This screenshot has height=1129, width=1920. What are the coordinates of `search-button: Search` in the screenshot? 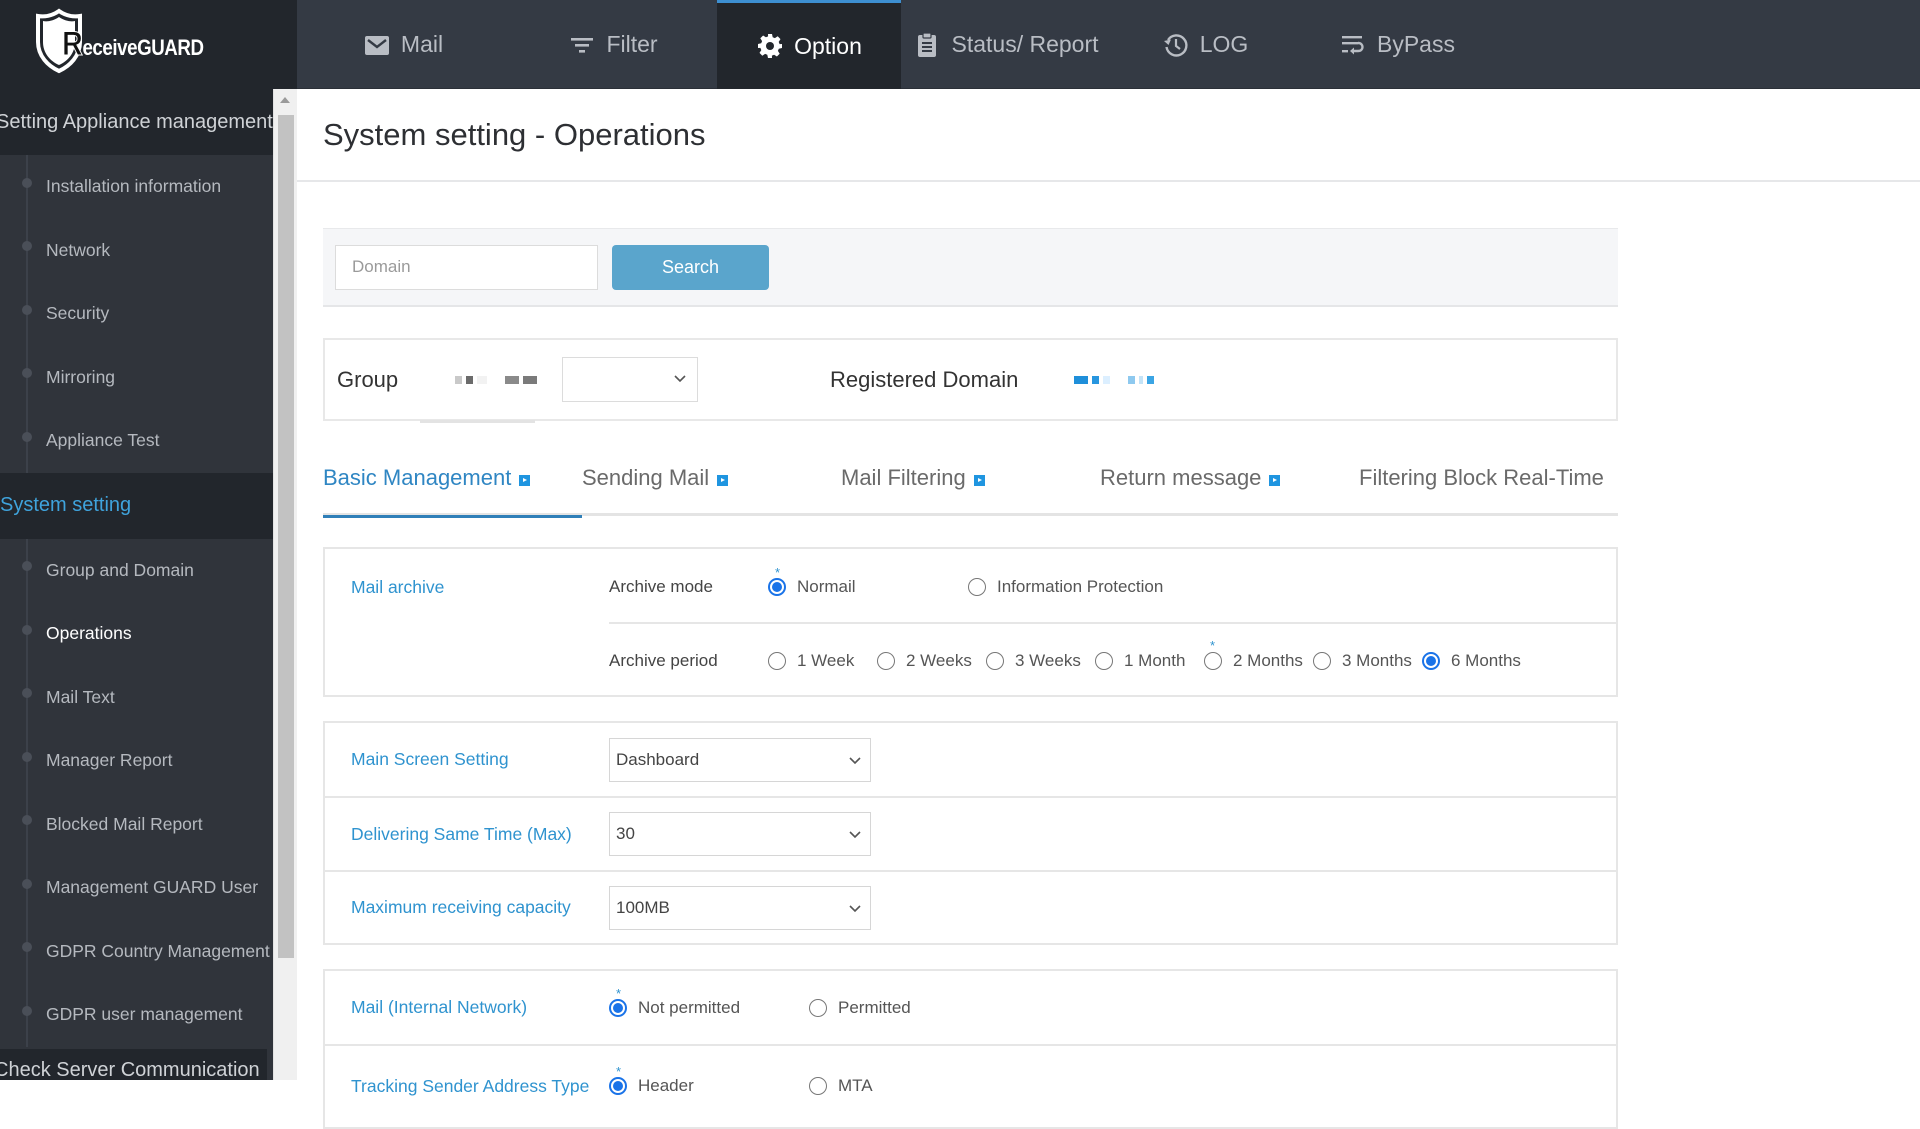 It's located at (690, 267).